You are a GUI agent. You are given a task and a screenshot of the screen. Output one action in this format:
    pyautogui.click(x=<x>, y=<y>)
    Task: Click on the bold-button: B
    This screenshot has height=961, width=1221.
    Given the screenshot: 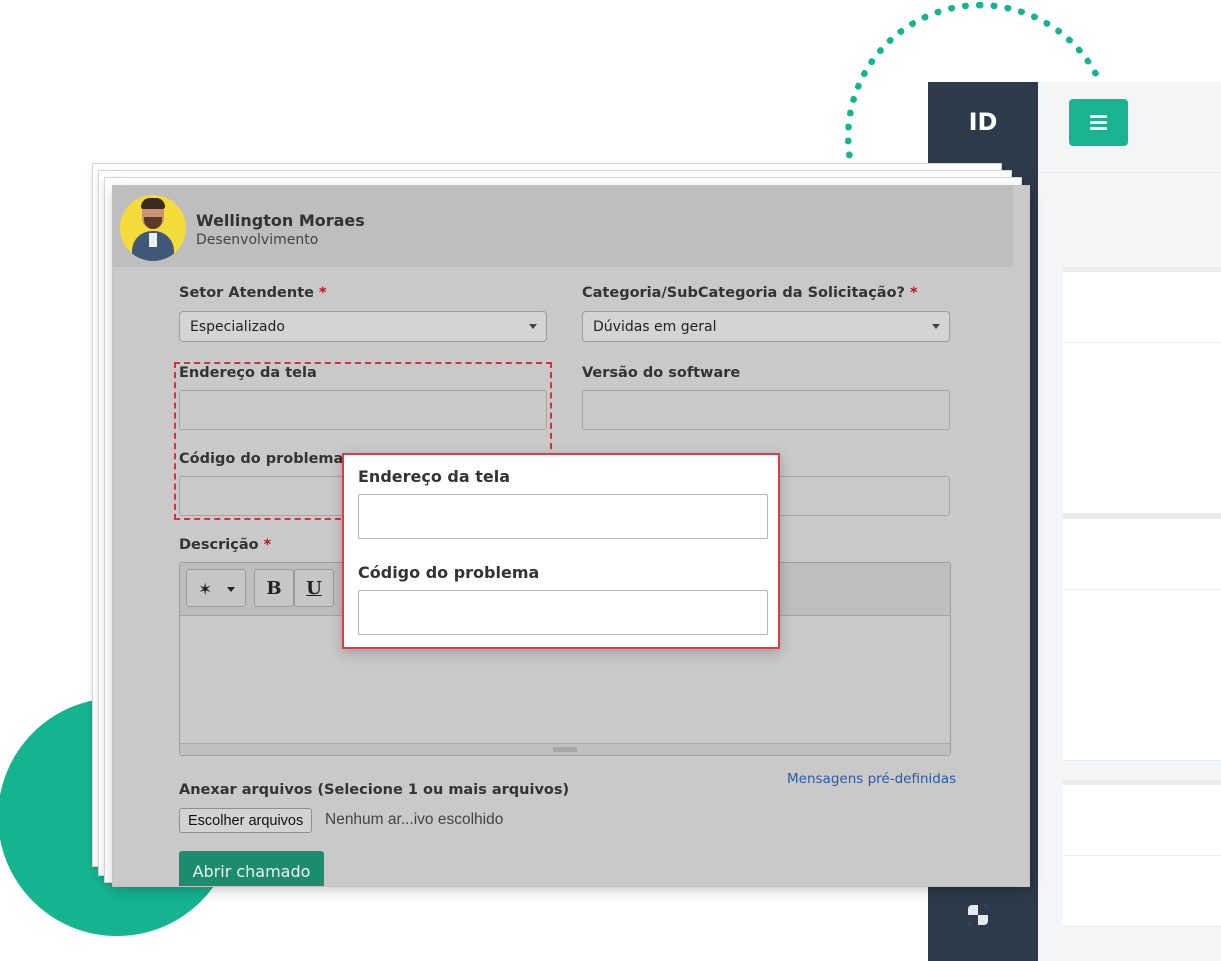 What is the action you would take?
    pyautogui.click(x=274, y=588)
    